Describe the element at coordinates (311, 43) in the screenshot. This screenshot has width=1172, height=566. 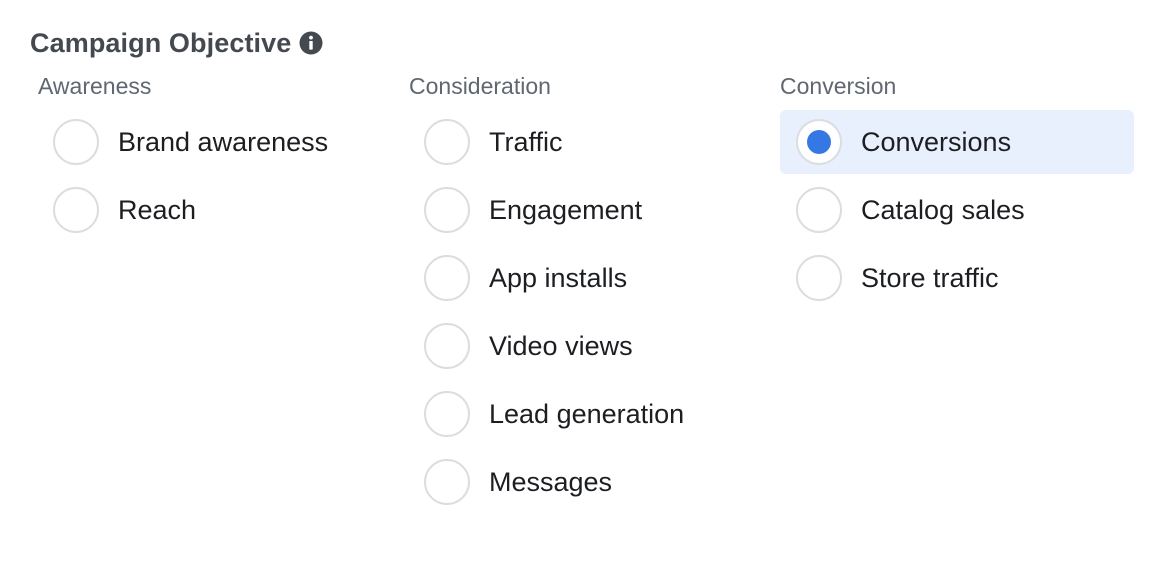
I see `info-icon` at that location.